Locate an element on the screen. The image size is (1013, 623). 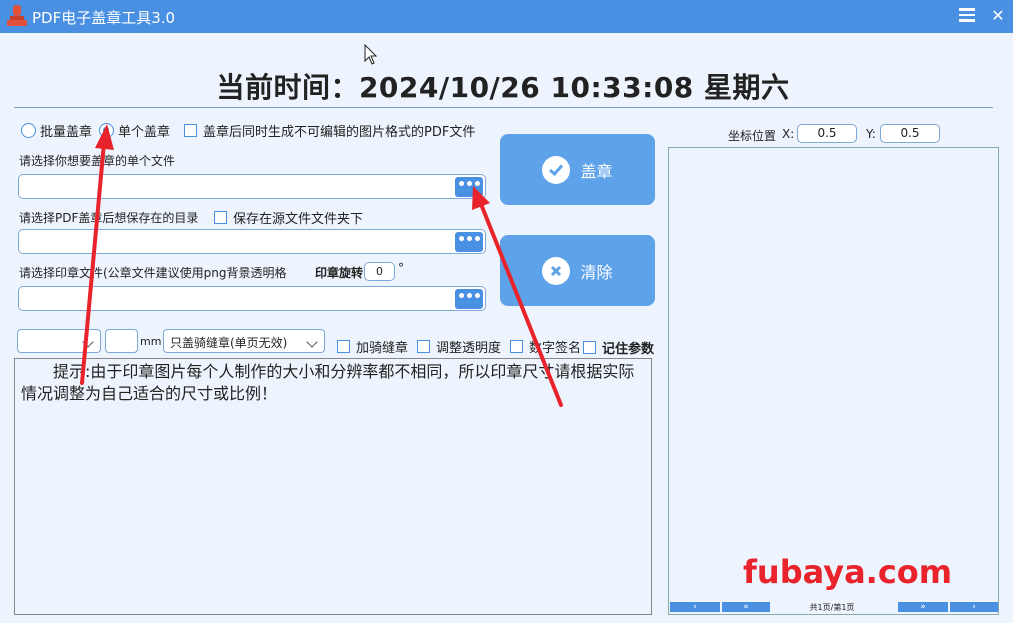
opacity-checkbox: 调整透明度 is located at coordinates (459, 346).